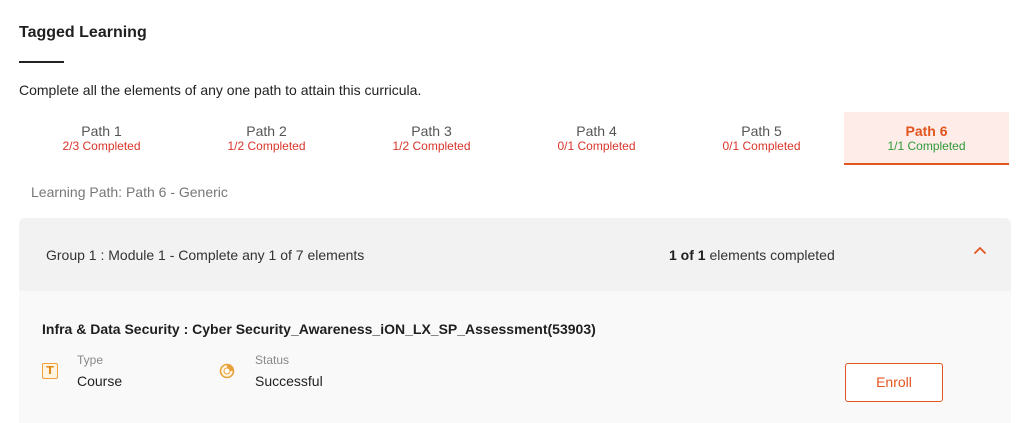 This screenshot has width=1024, height=423. What do you see at coordinates (894, 382) in the screenshot?
I see `enroll-button: Enroll` at bounding box center [894, 382].